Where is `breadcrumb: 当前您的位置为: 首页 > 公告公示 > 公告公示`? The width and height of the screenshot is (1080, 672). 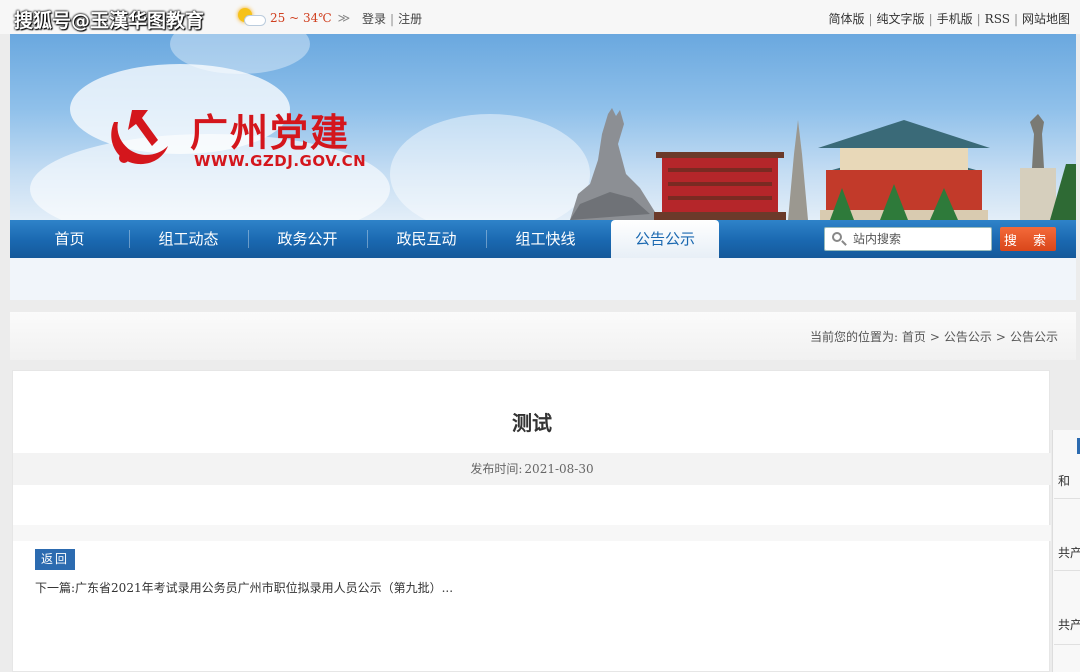 breadcrumb: 当前您的位置为: 首页 > 公告公示 > 公告公示 is located at coordinates (933, 337).